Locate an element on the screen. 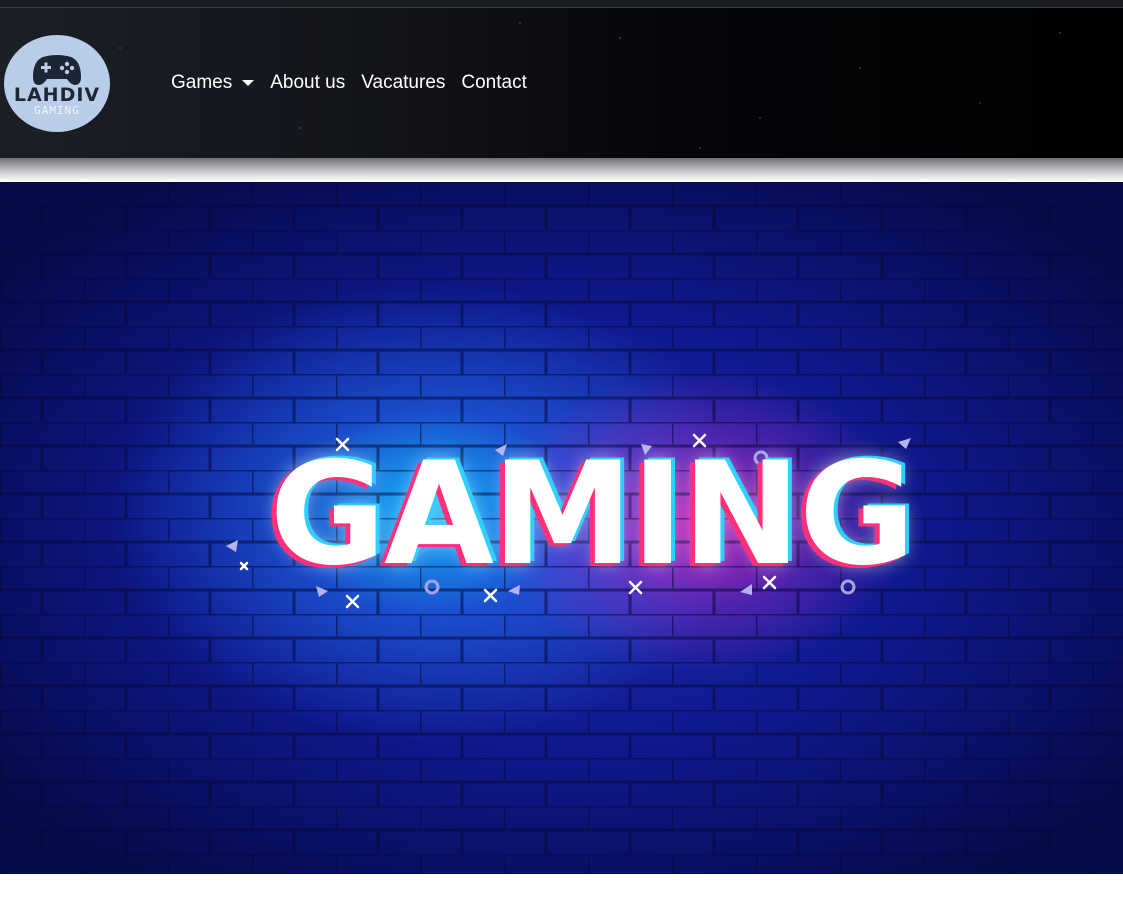 This screenshot has height=899, width=1123. site-logo: LAHDIV GAMING is located at coordinates (57, 83).